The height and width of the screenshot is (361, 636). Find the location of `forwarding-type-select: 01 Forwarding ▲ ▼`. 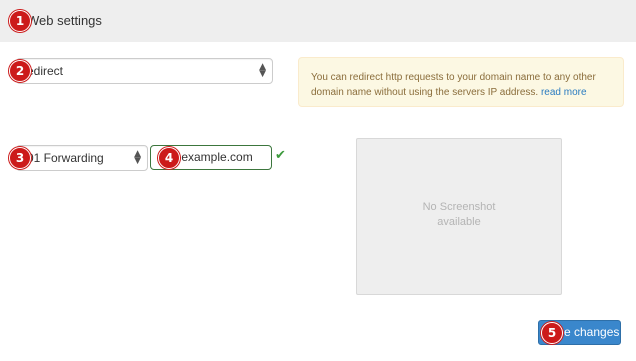

forwarding-type-select: 01 Forwarding ▲ ▼ is located at coordinates (82, 158).